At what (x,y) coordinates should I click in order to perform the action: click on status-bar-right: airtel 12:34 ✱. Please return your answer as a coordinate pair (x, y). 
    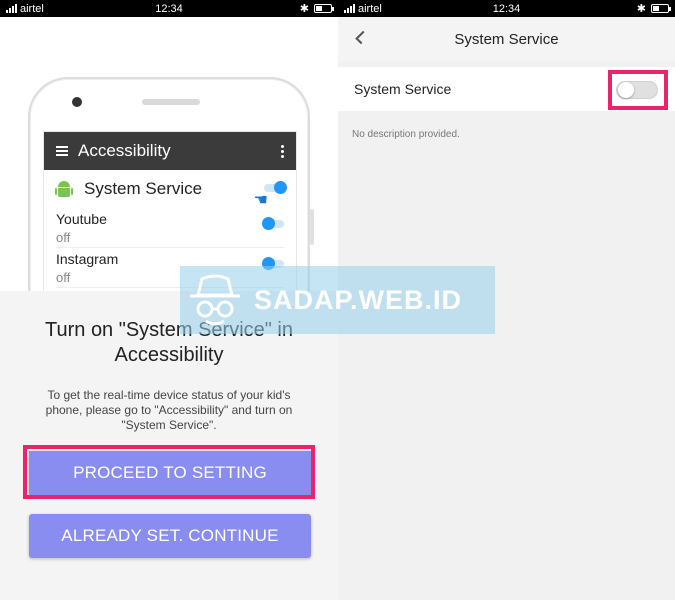
    Looking at the image, I should click on (506, 8).